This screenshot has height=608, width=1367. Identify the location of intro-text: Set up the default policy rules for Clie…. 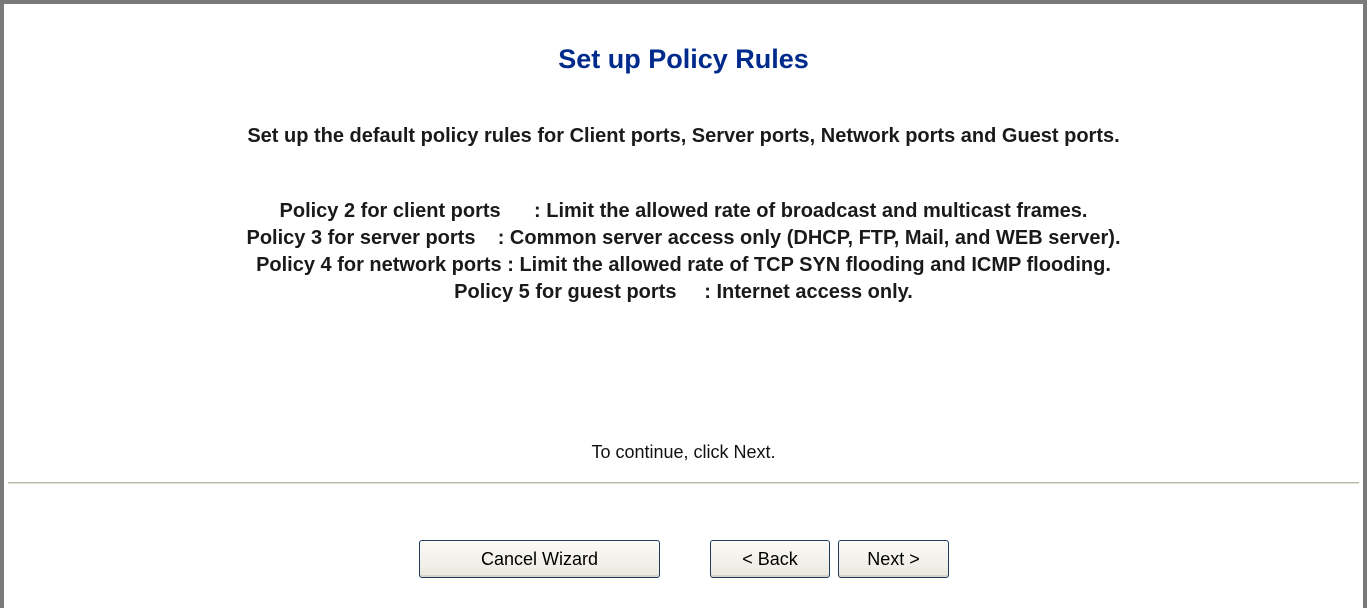
(683, 136).